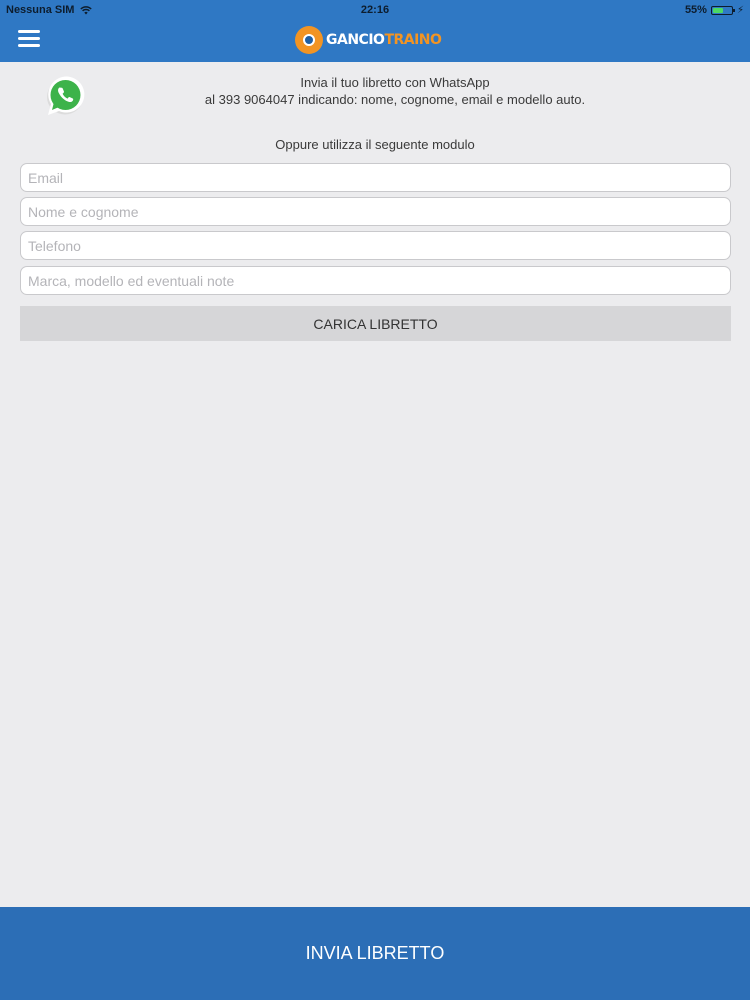 This screenshot has height=1000, width=750. Describe the element at coordinates (413, 40) in the screenshot. I see `logo-text-part2: TRAINO` at that location.